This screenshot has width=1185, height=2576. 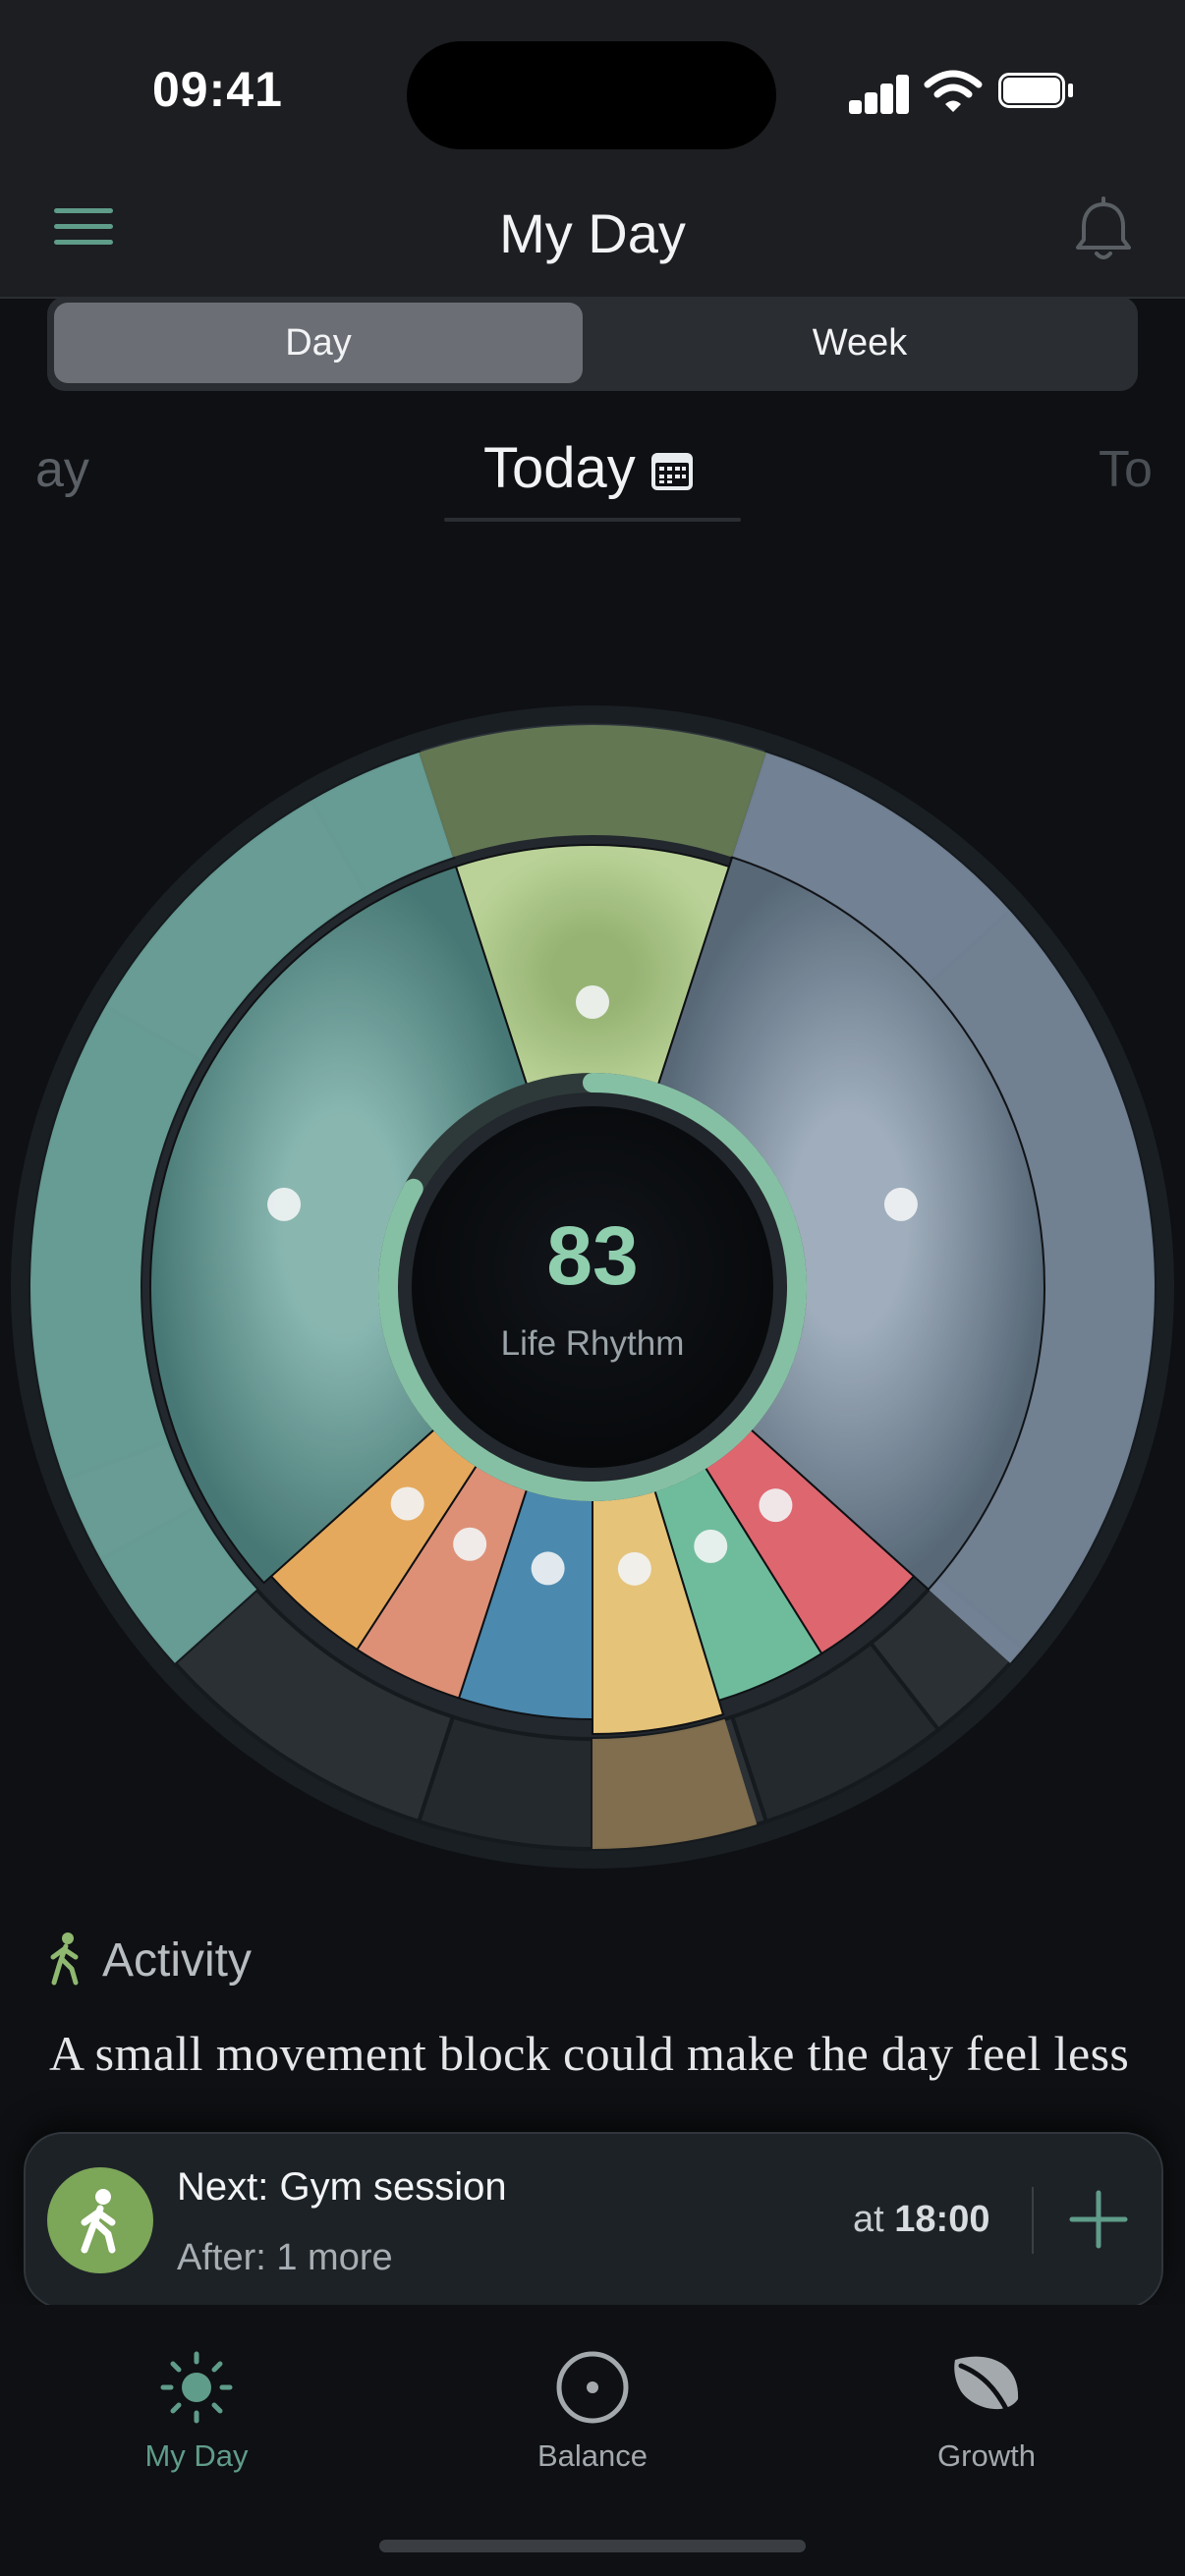 What do you see at coordinates (592, 2387) in the screenshot?
I see `target-icon` at bounding box center [592, 2387].